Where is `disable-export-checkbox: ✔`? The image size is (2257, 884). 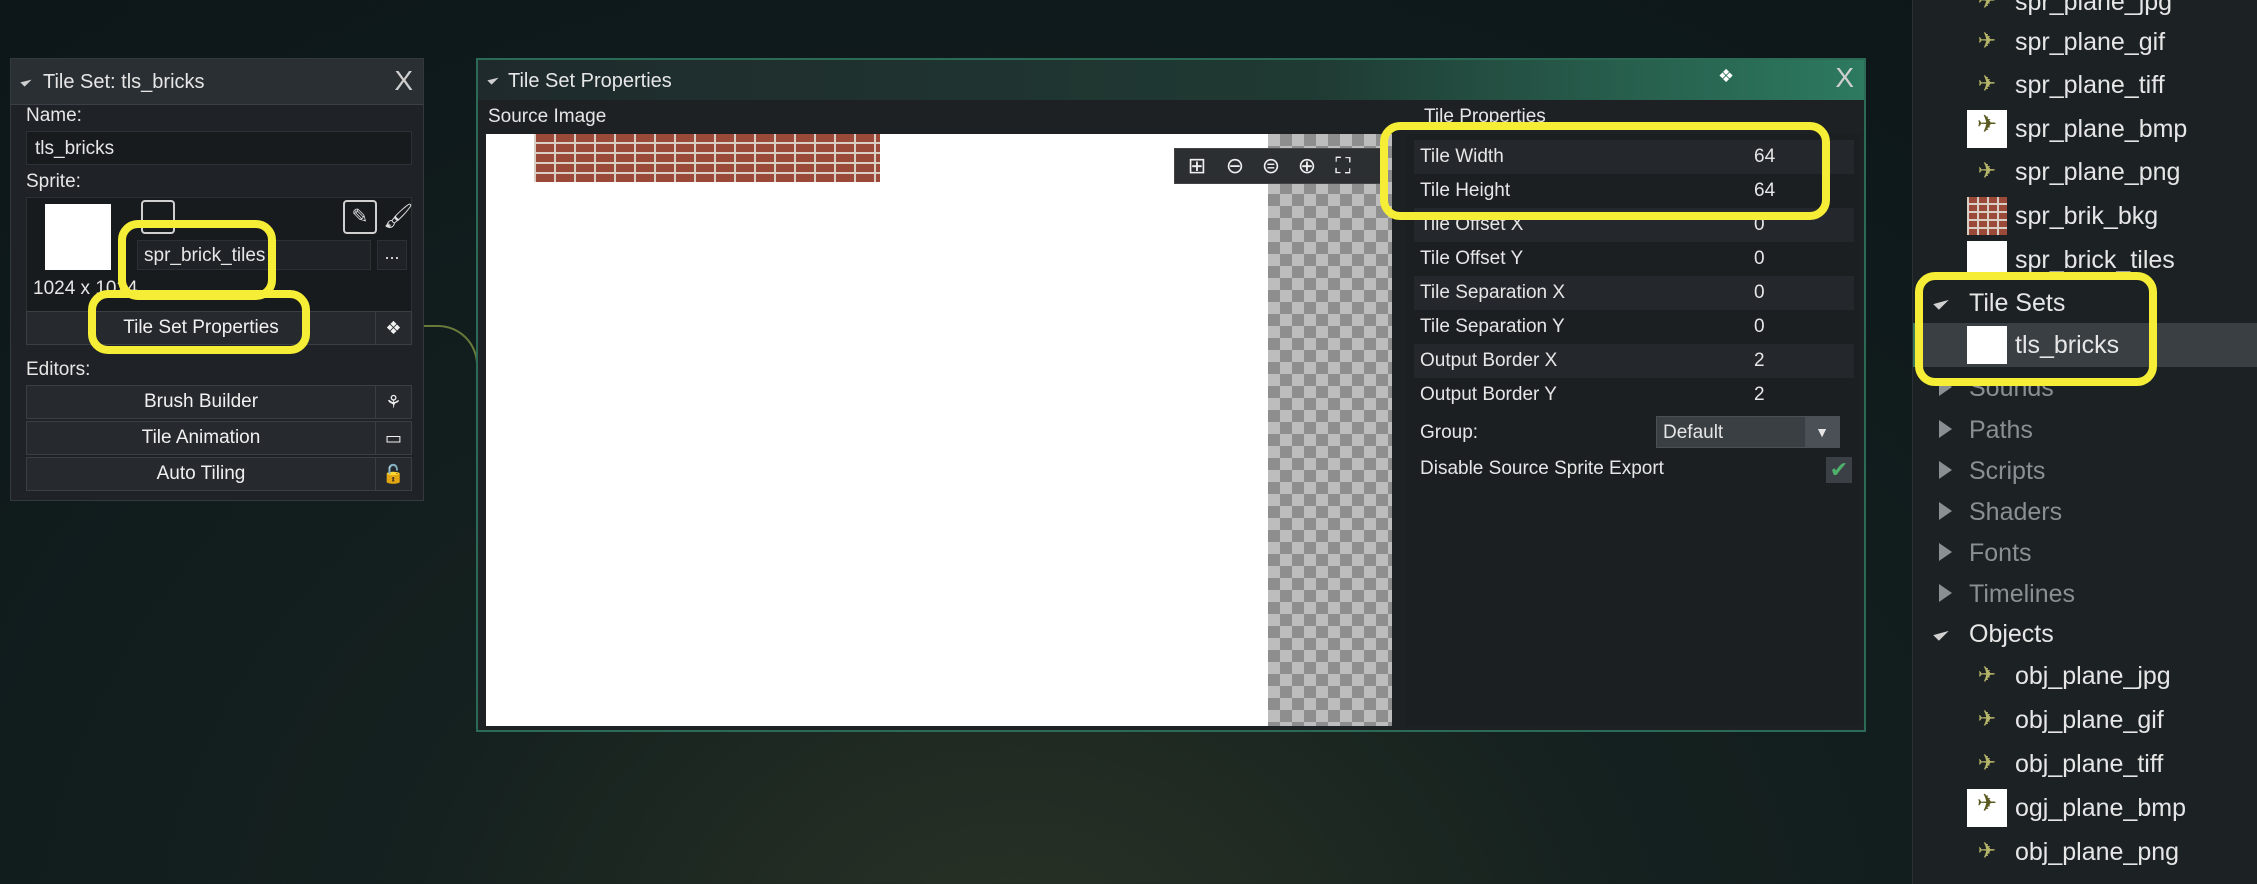
disable-export-checkbox: ✔ is located at coordinates (1839, 470).